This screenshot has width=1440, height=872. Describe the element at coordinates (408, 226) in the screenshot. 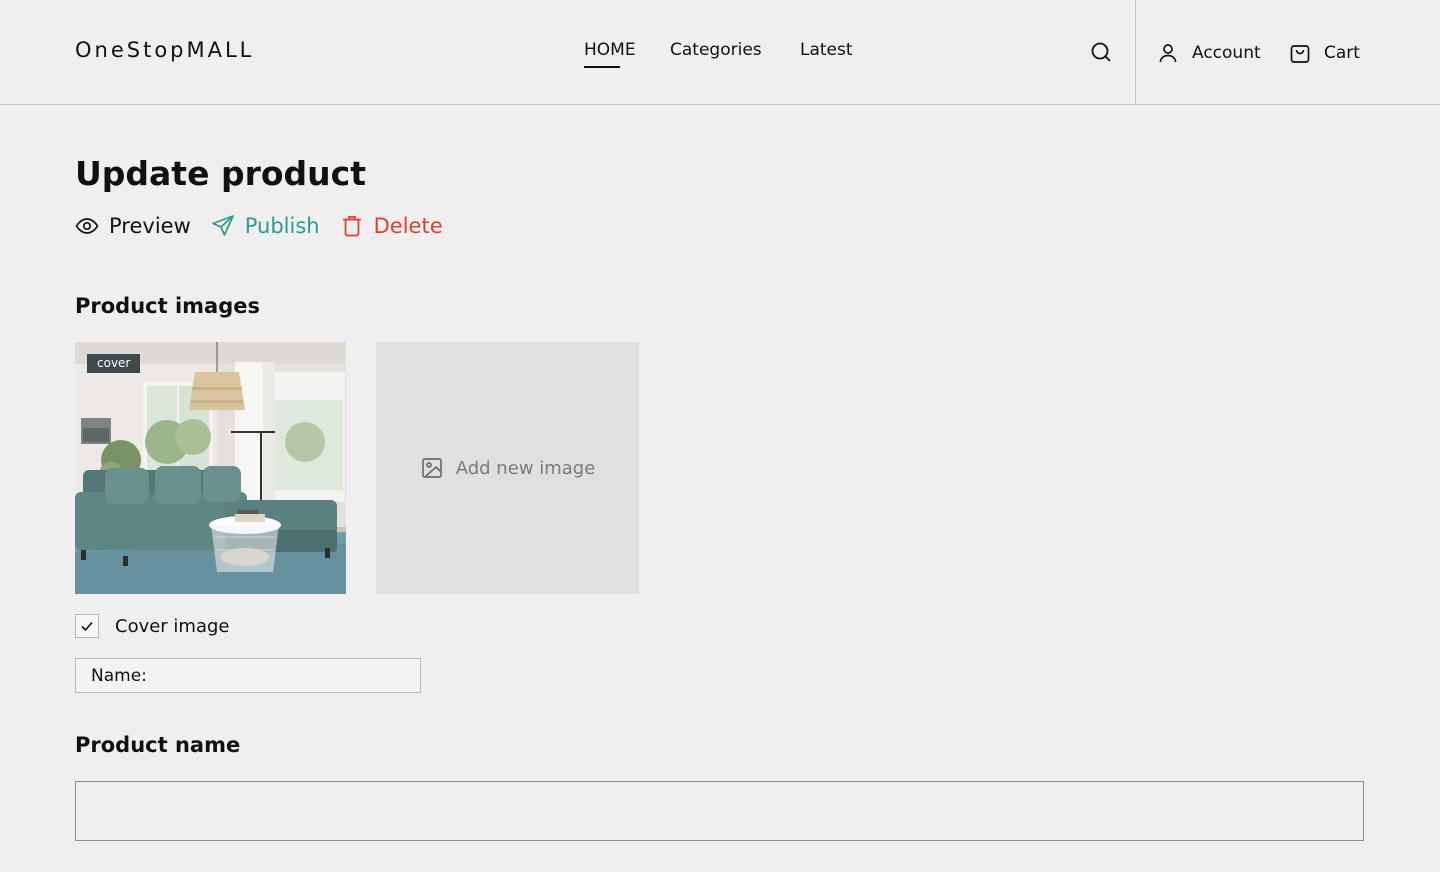

I see `delete-label: Delete` at that location.